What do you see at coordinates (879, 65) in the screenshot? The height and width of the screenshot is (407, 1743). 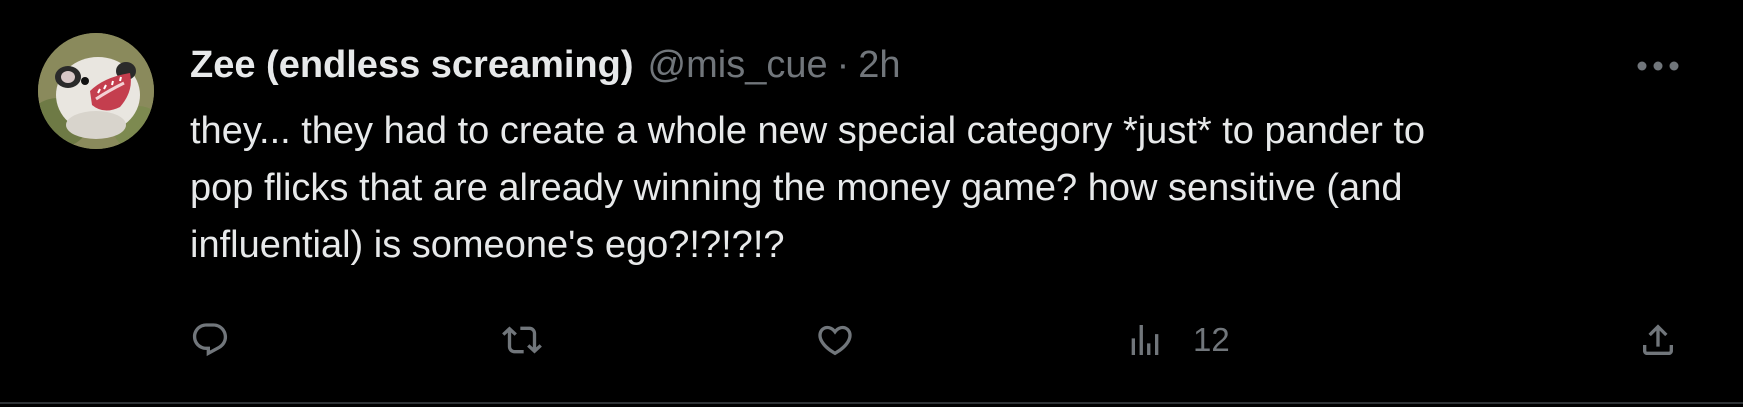 I see `tweet-timestamp: 2h` at bounding box center [879, 65].